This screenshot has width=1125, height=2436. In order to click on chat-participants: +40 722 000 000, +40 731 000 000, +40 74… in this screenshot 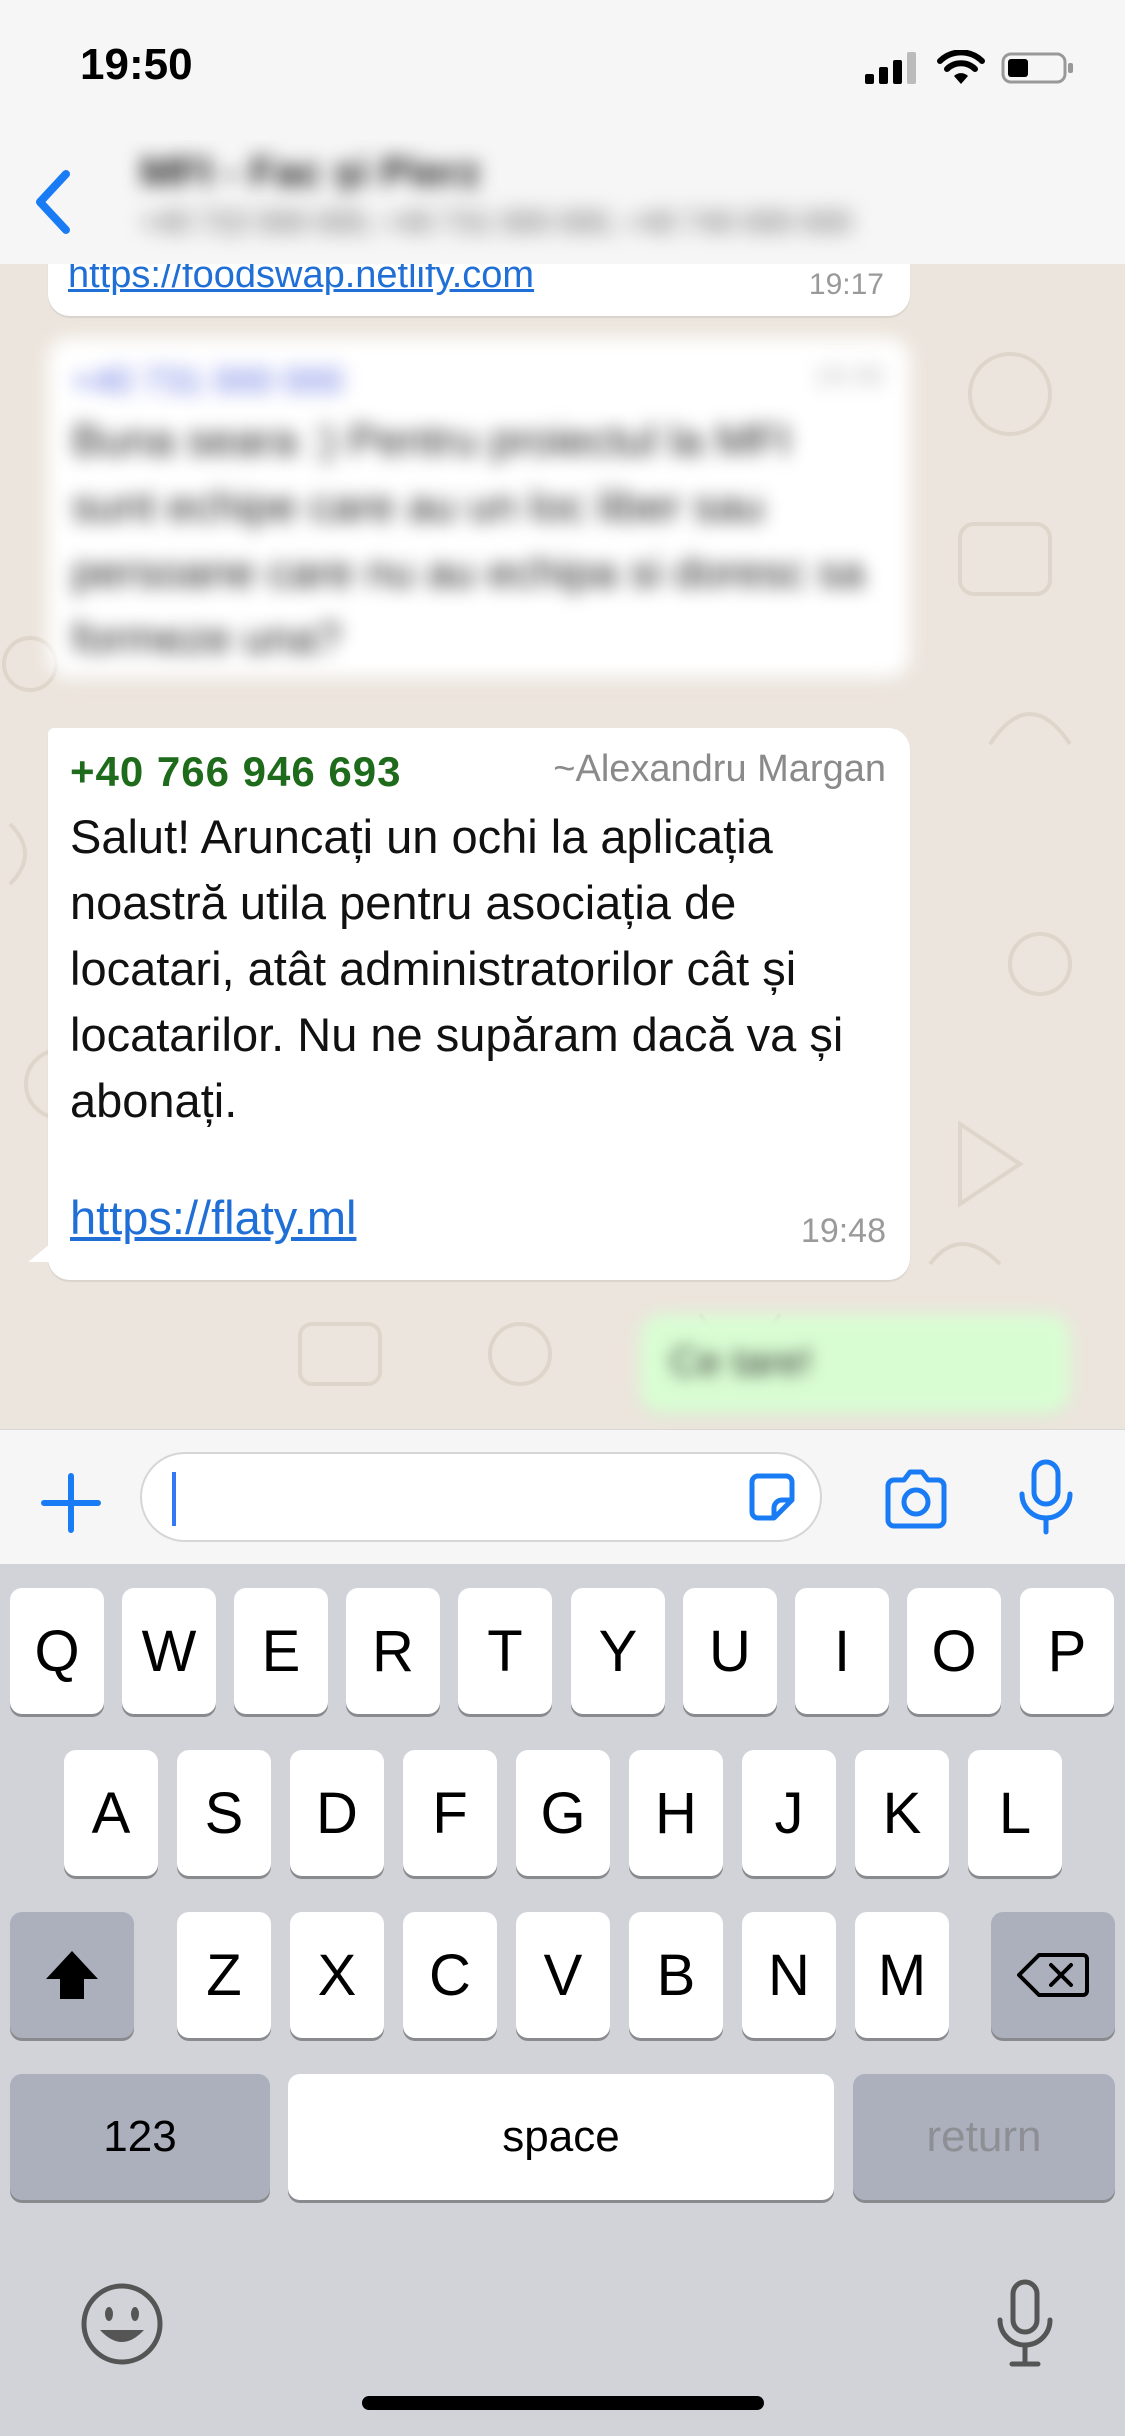, I will do `click(496, 222)`.